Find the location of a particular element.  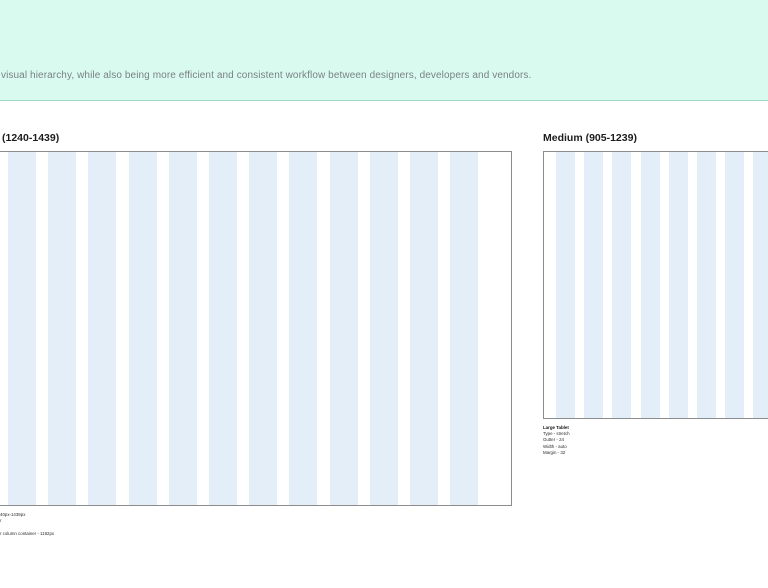

medium-grid-frame is located at coordinates (655, 285).